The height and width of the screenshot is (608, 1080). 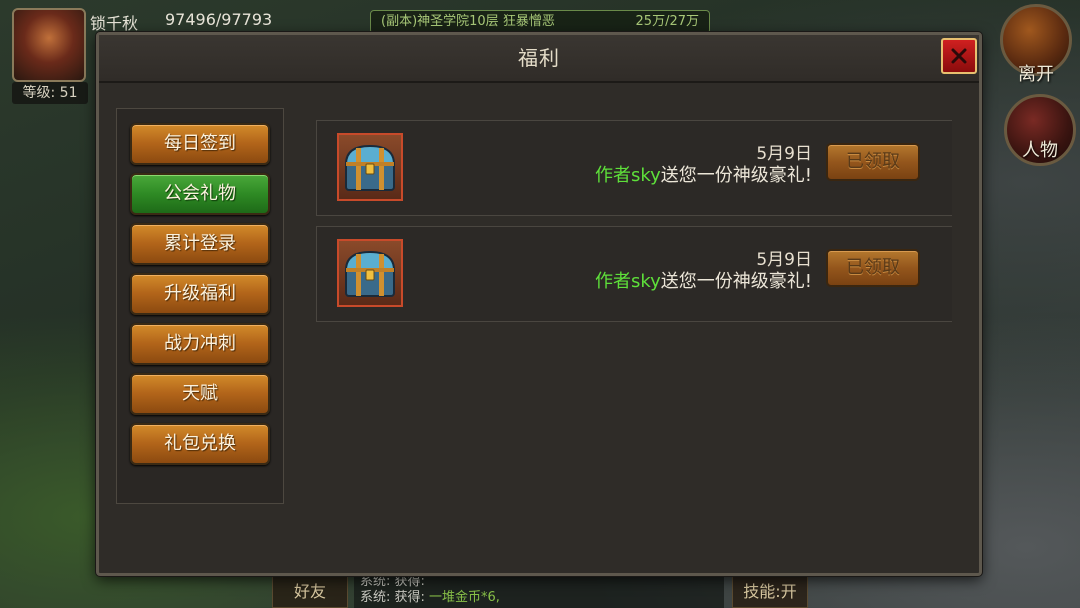 I want to click on chat-line: 系统: 获得:, so click(x=392, y=581).